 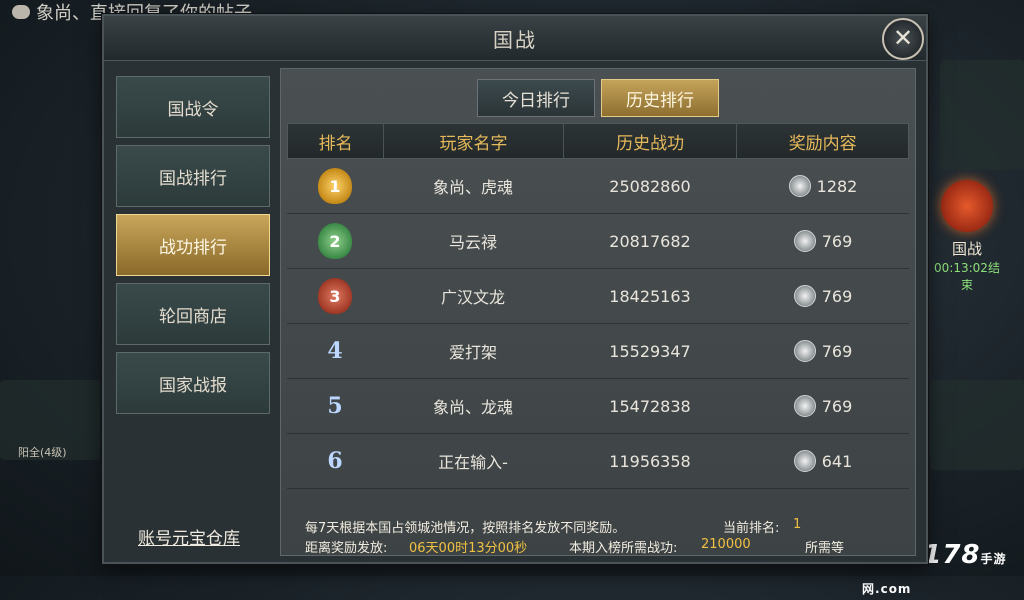 I want to click on menu-item-merit-ranking: 战功排行, so click(x=193, y=245).